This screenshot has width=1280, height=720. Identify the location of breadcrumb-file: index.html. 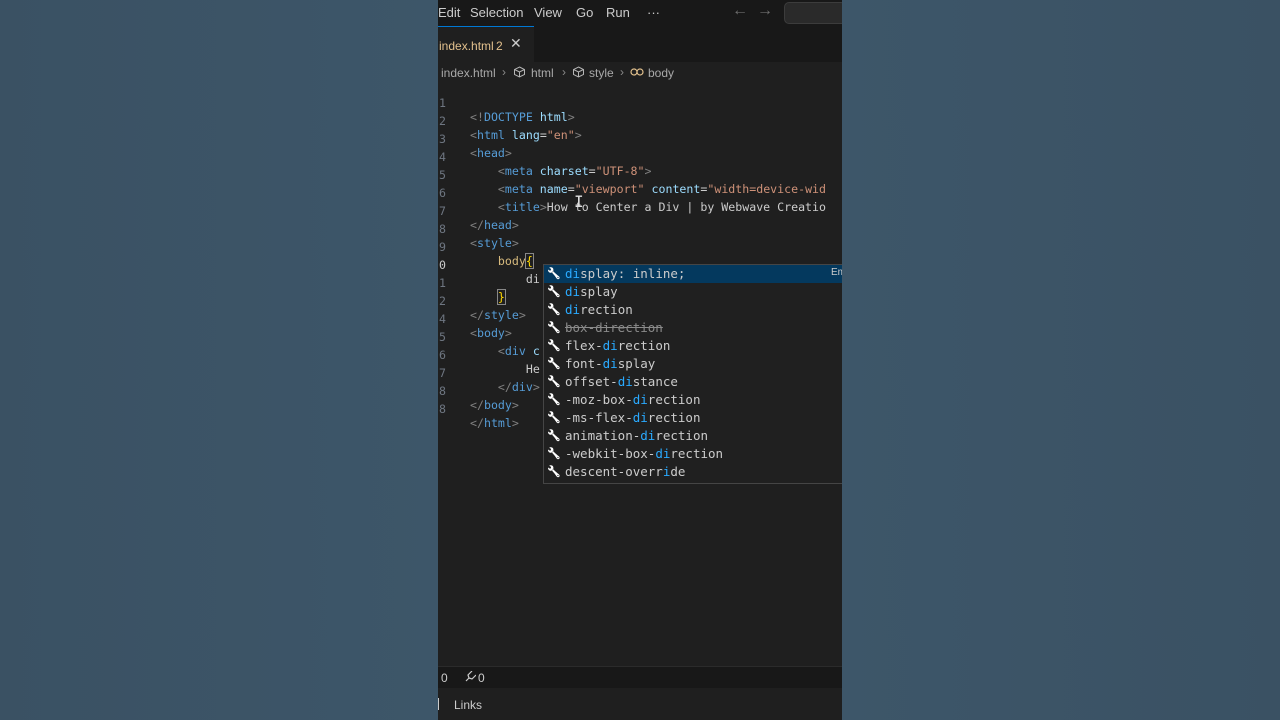
(468, 73).